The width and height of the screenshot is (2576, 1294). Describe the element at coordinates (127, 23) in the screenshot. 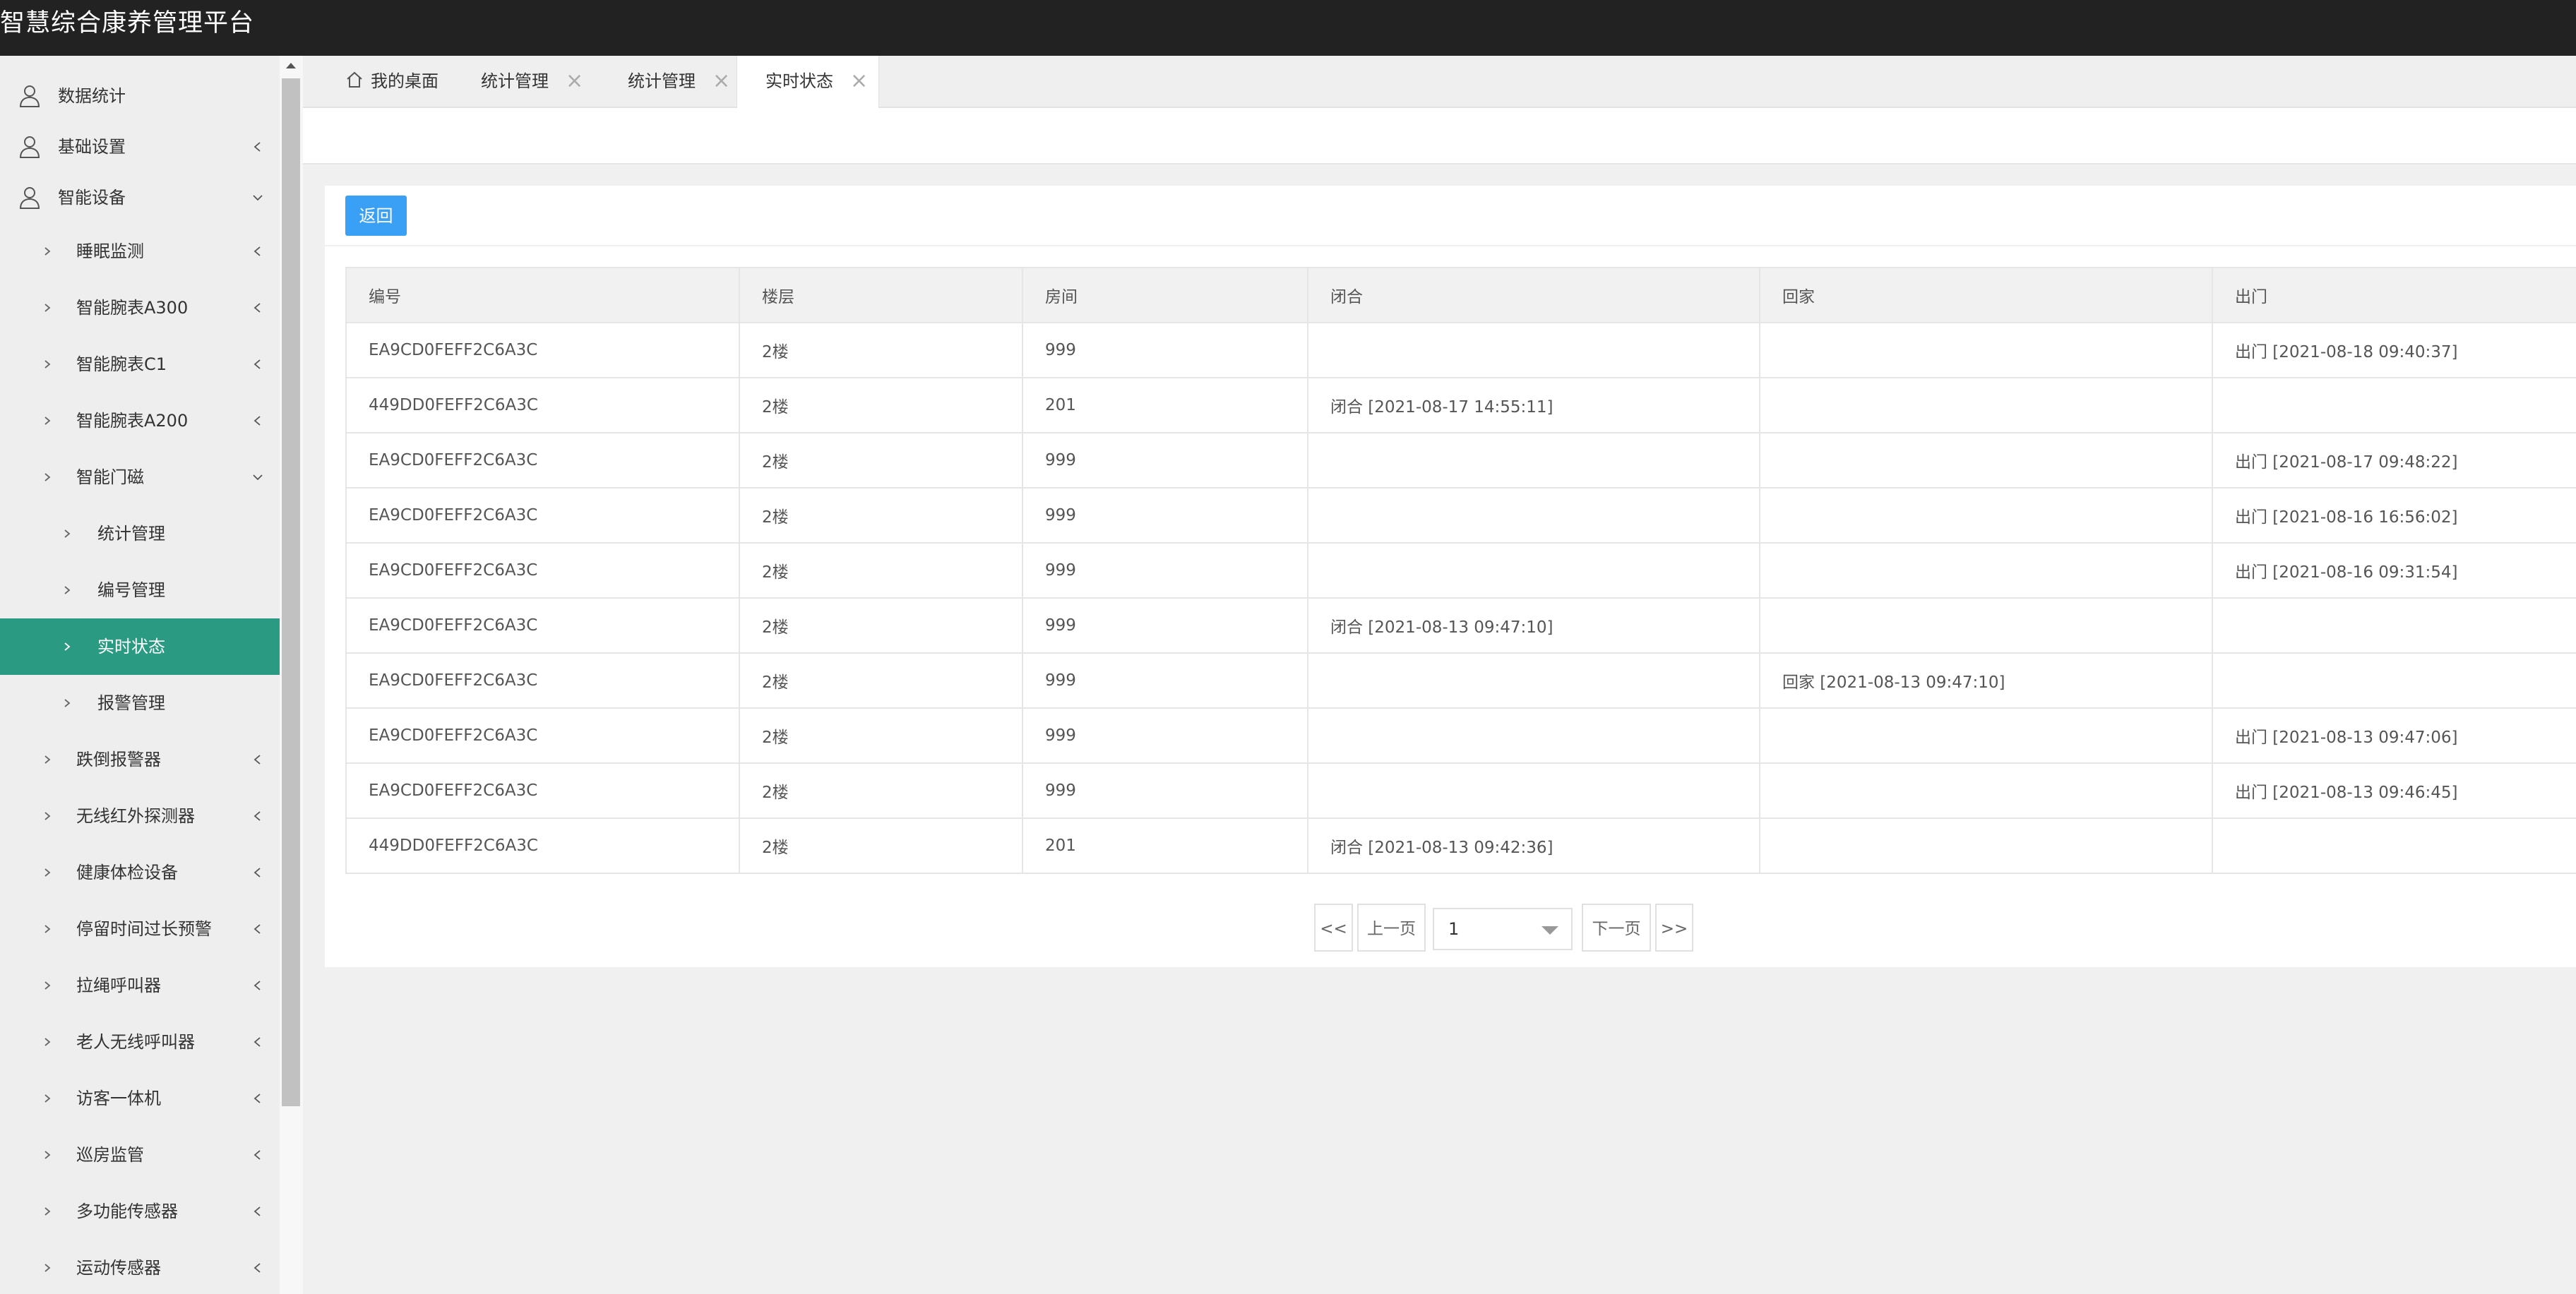

I see `app-title: 智慧综合康养管理平台` at that location.